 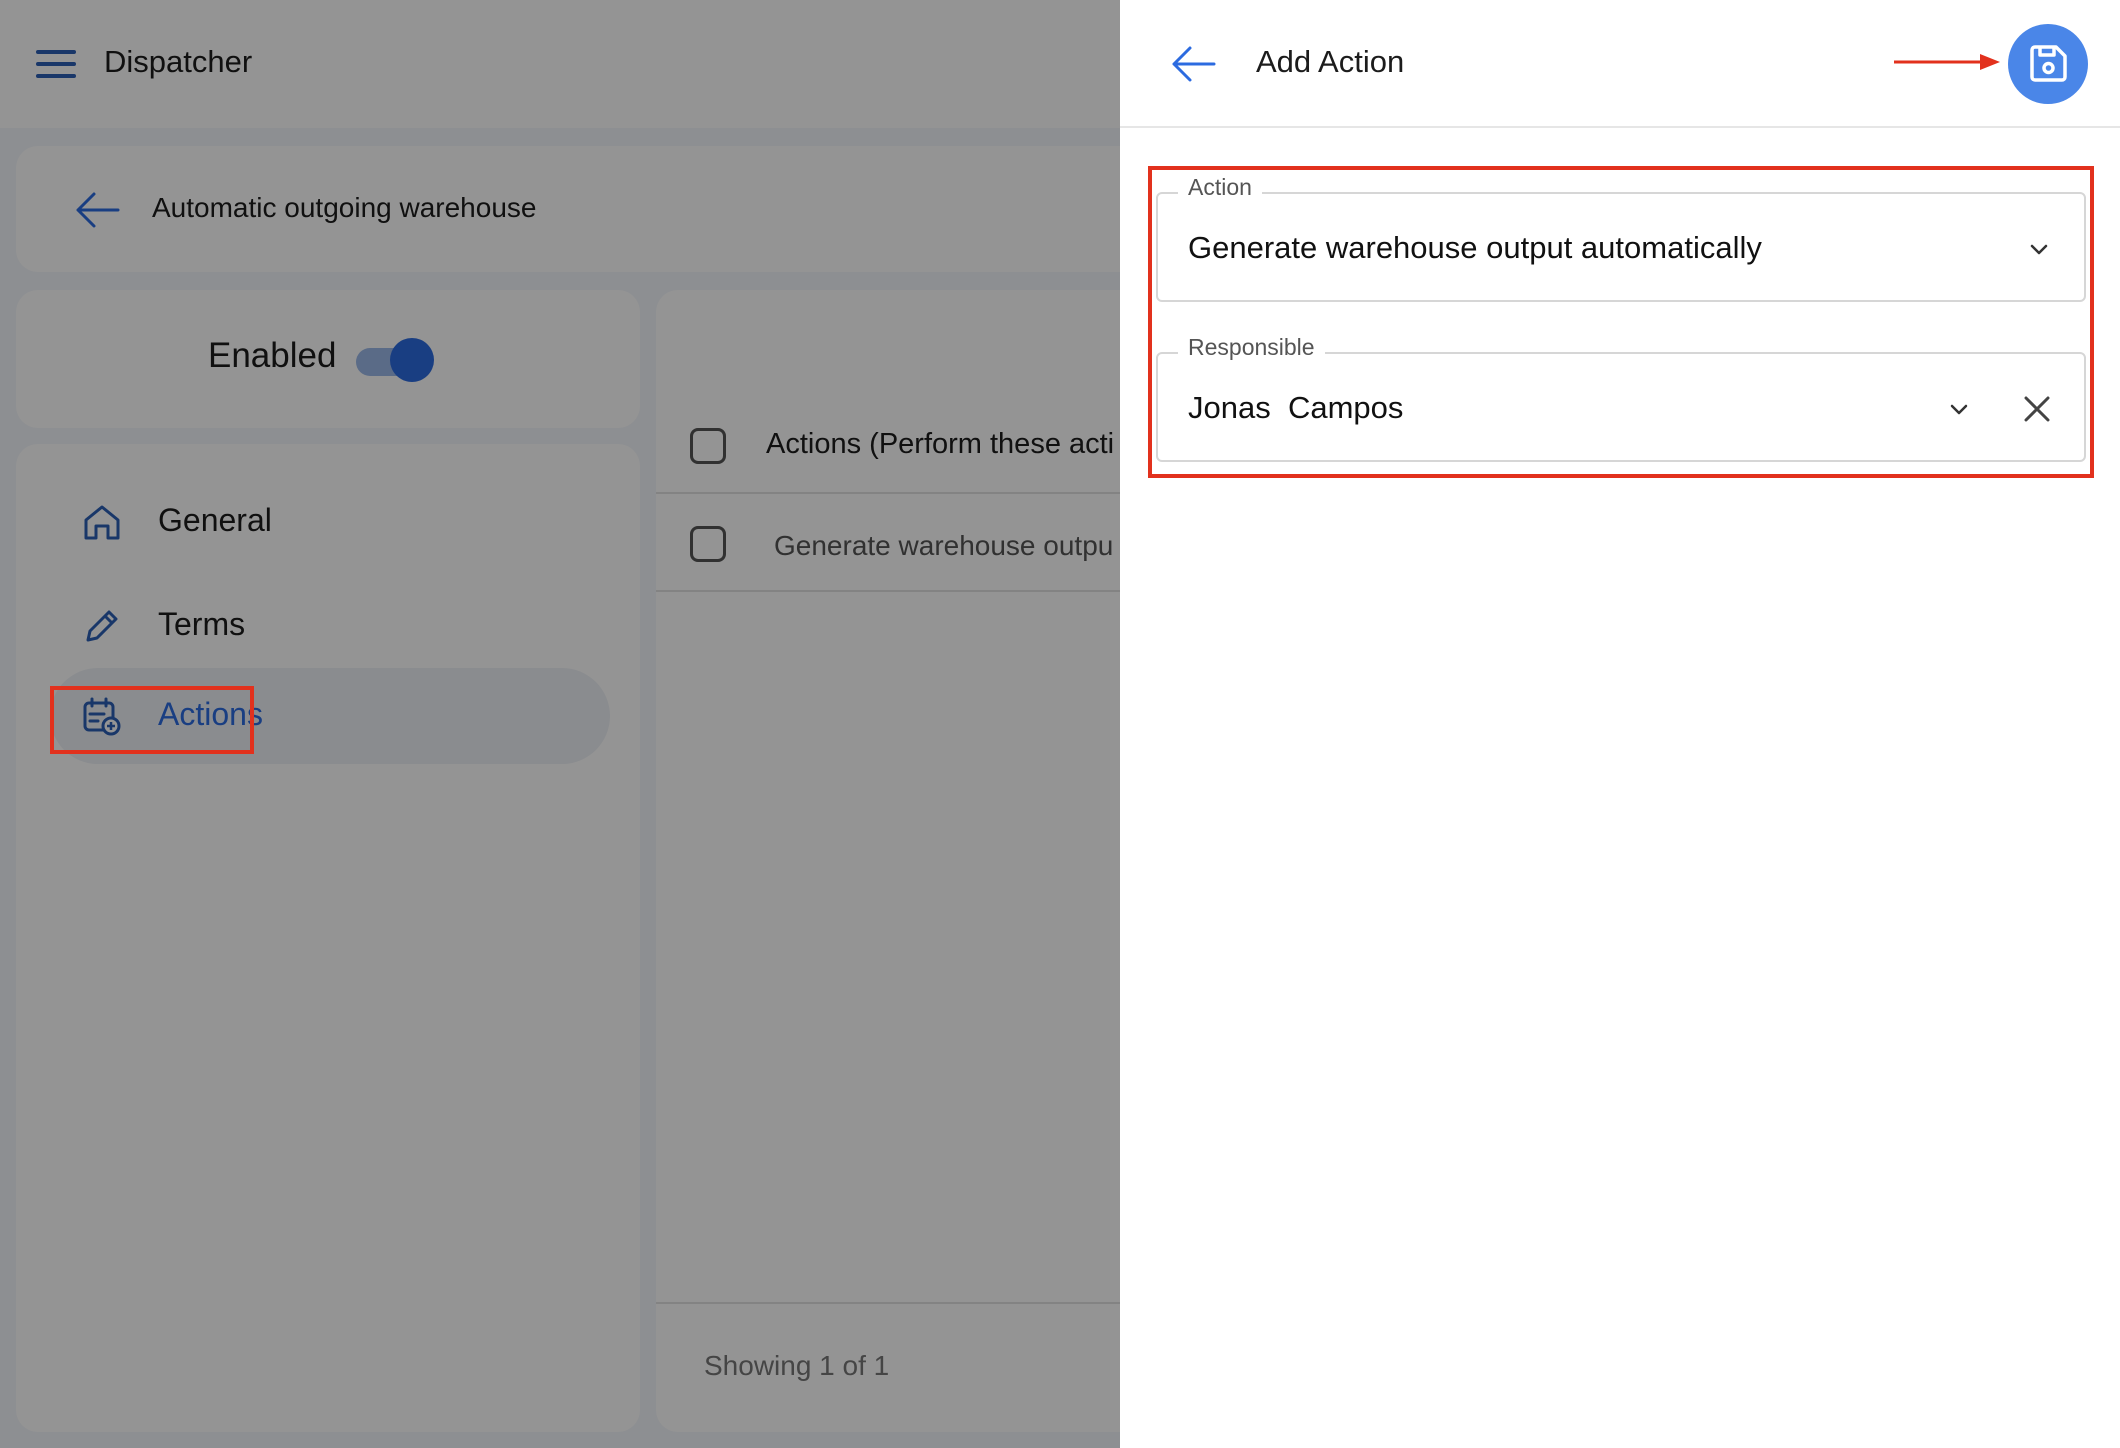 I want to click on save-button, so click(x=2048, y=64).